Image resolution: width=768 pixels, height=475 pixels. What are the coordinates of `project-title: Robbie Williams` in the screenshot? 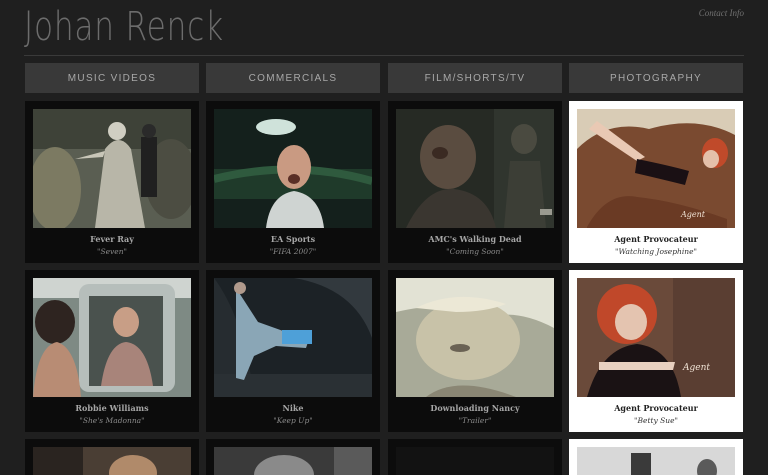 It's located at (112, 408).